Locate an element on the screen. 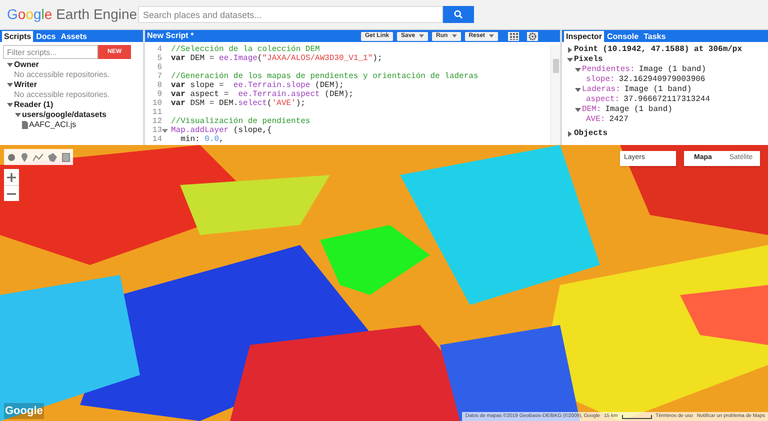 Image resolution: width=768 pixels, height=421 pixels. inspector-key: Pixels is located at coordinates (588, 60).